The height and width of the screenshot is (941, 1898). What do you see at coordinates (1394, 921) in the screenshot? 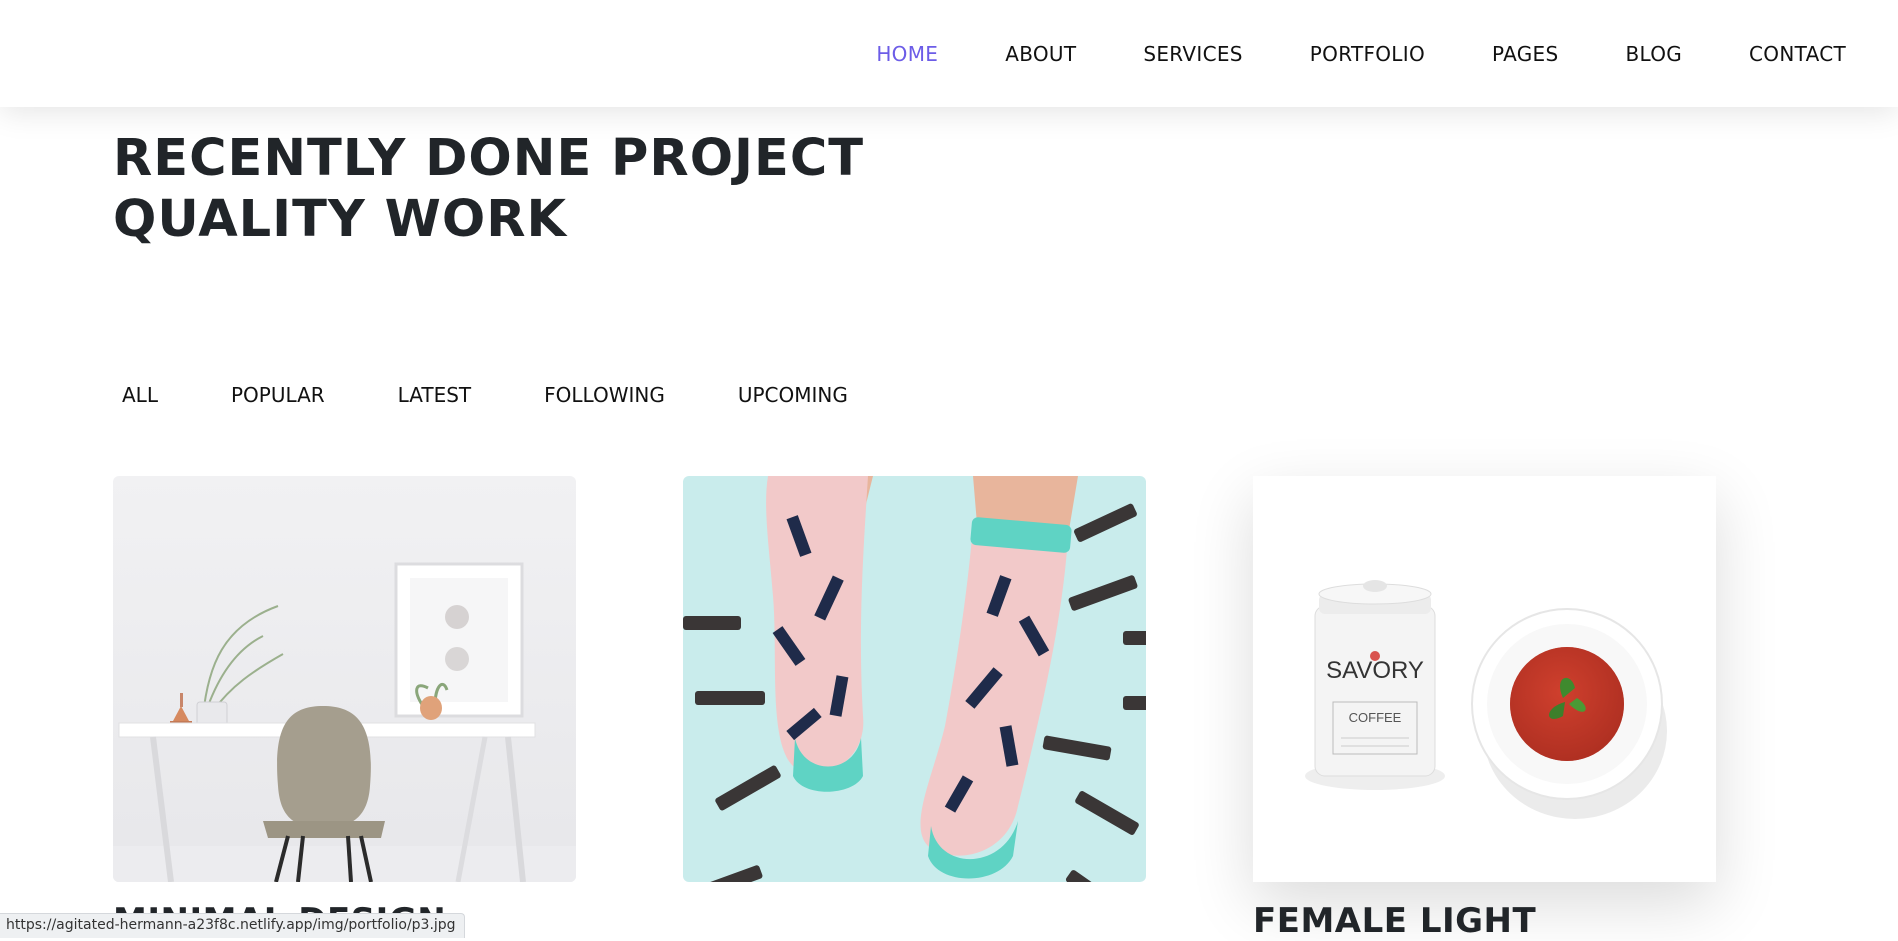
I see `card-title: FEMALE LIGHT` at bounding box center [1394, 921].